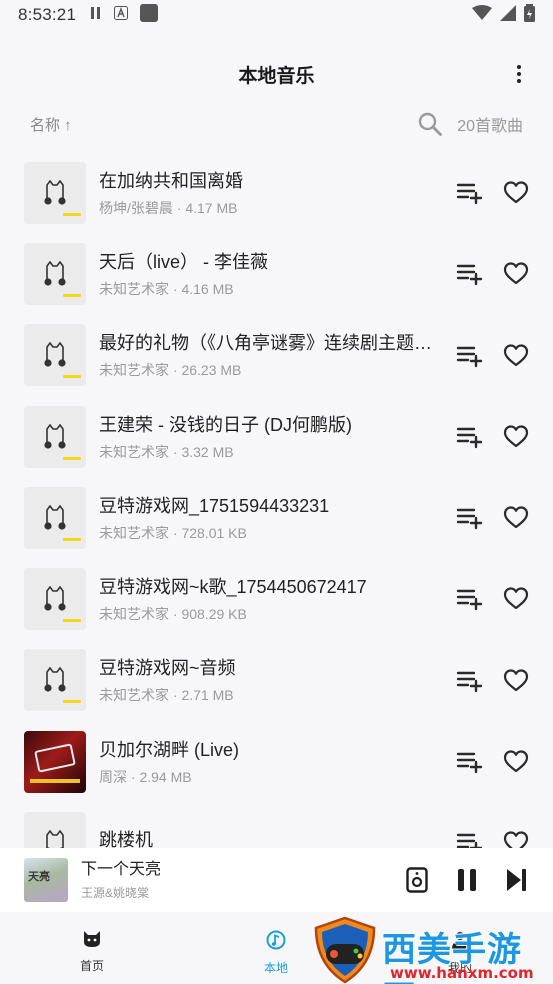 The width and height of the screenshot is (553, 984). I want to click on status-bar: 8:53:21, so click(276, 15).